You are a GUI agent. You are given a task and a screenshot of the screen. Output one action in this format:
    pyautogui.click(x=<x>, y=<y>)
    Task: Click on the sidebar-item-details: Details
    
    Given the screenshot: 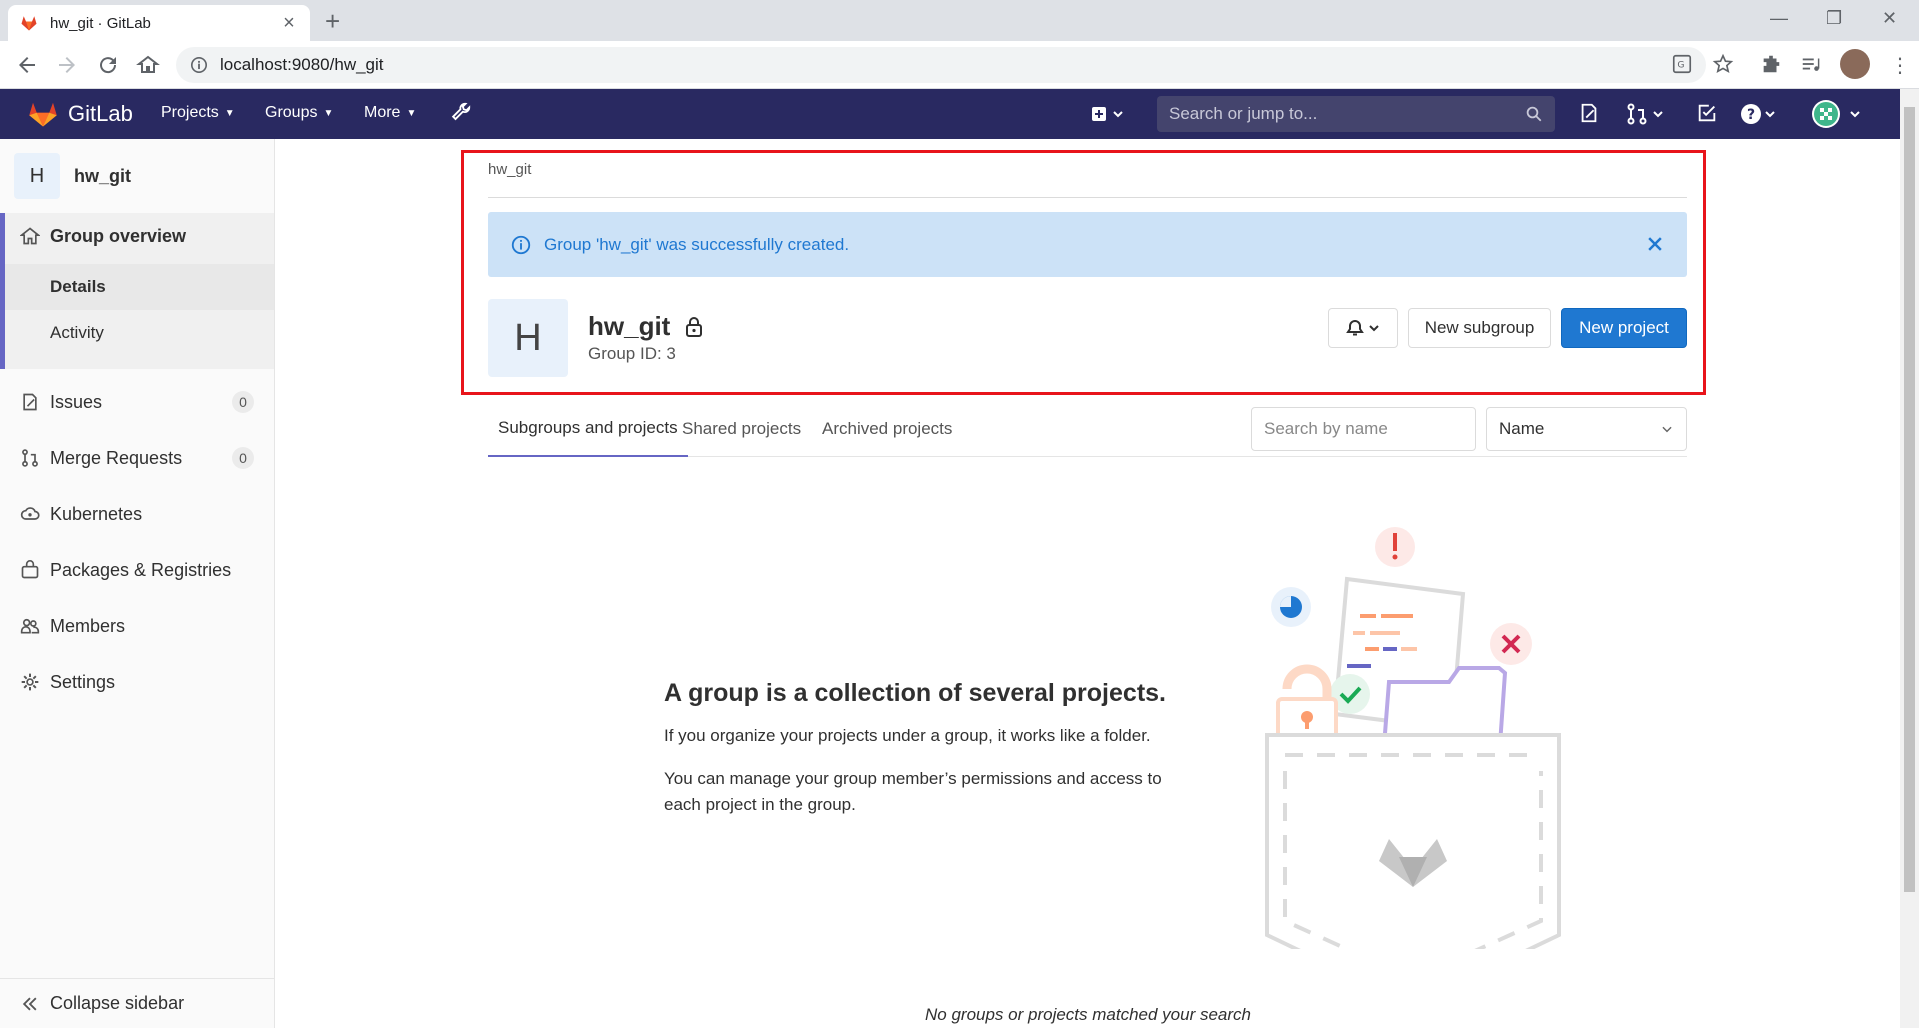 What is the action you would take?
    pyautogui.click(x=139, y=287)
    